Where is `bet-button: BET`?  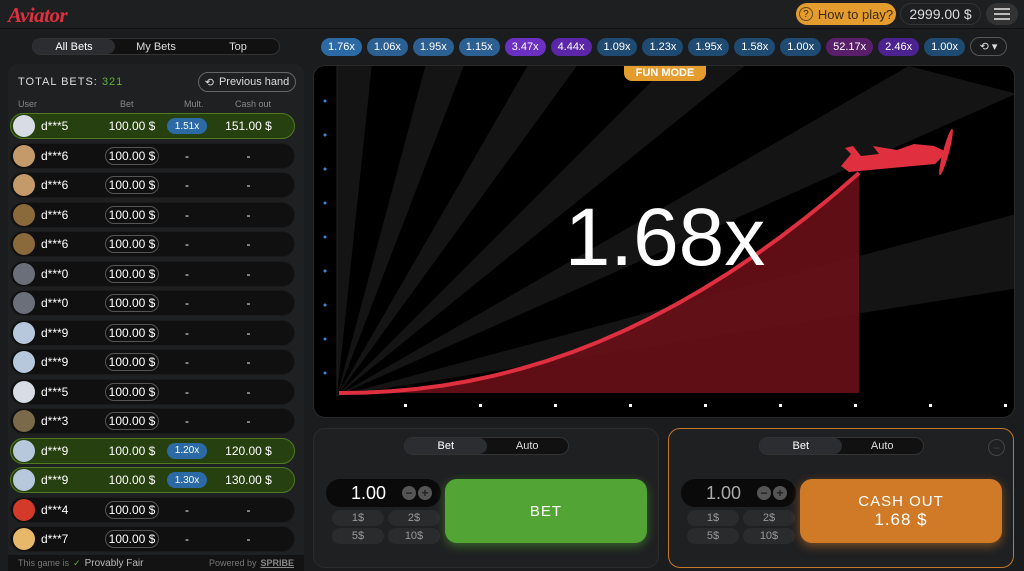
bet-button: BET is located at coordinates (546, 511).